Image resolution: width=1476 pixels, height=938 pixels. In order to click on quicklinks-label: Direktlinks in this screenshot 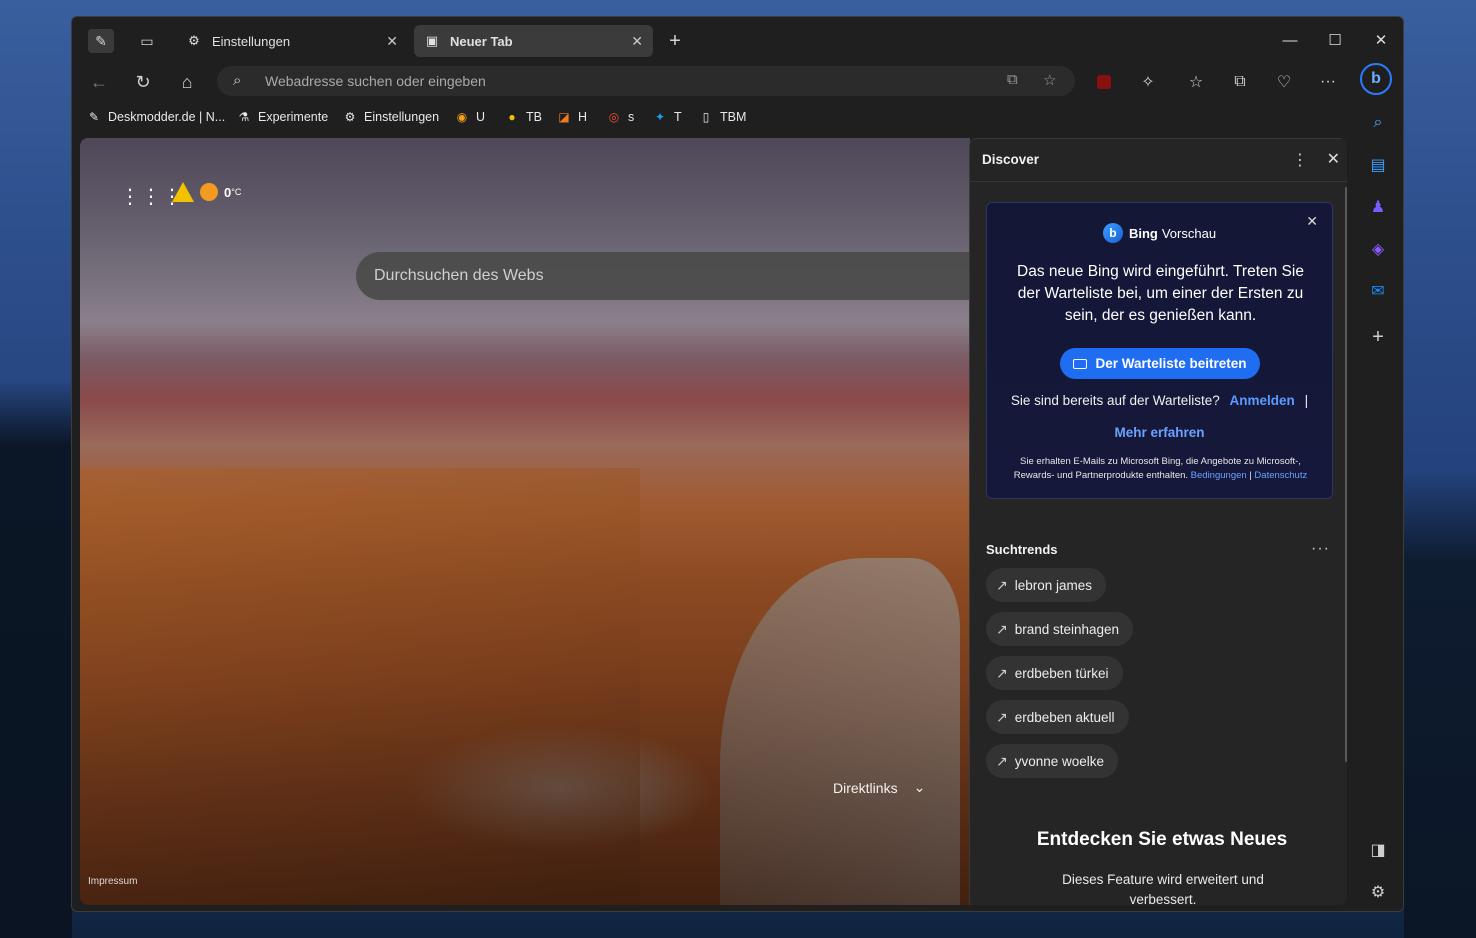, I will do `click(865, 787)`.